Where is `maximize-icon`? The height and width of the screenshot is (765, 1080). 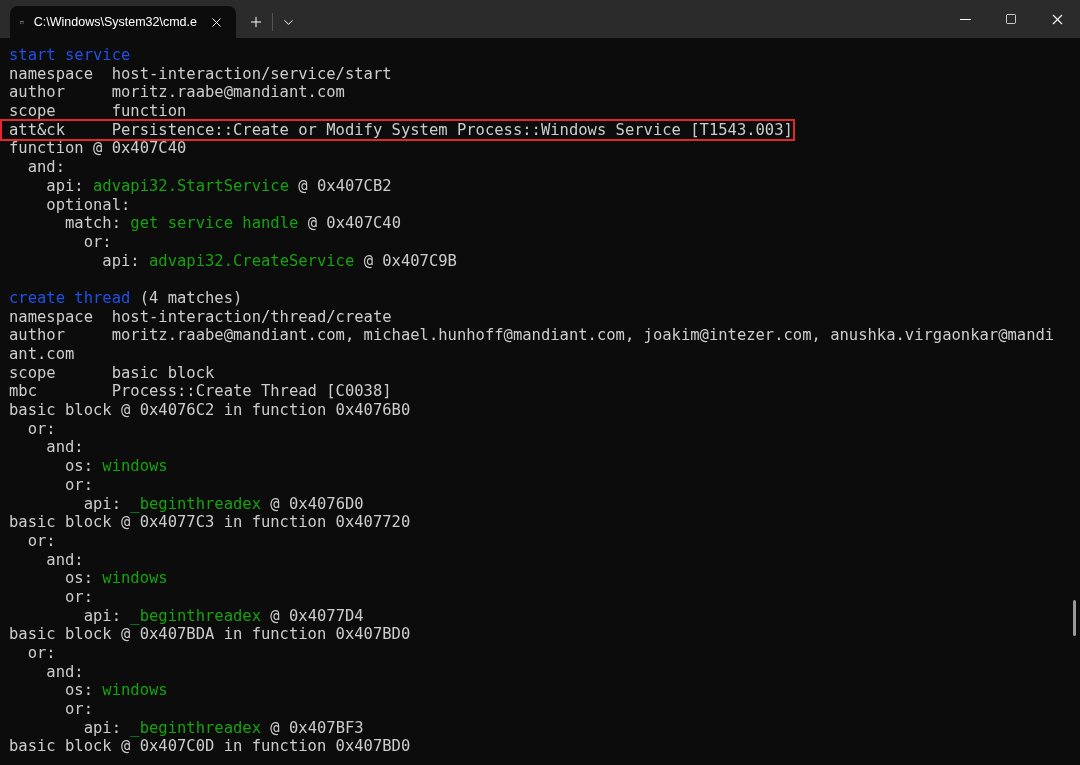
maximize-icon is located at coordinates (1011, 19).